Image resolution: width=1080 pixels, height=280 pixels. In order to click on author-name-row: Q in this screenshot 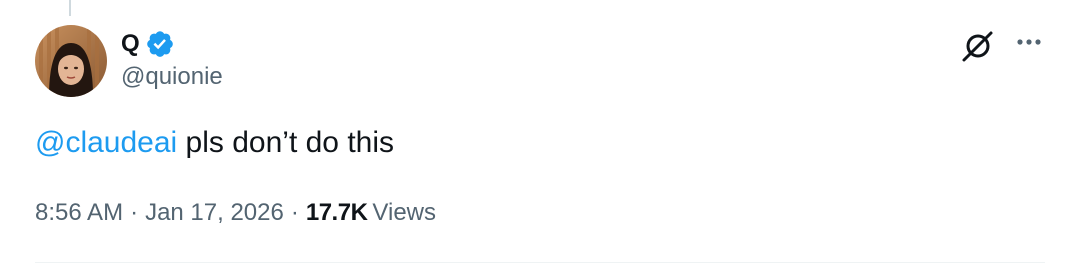, I will do `click(148, 44)`.